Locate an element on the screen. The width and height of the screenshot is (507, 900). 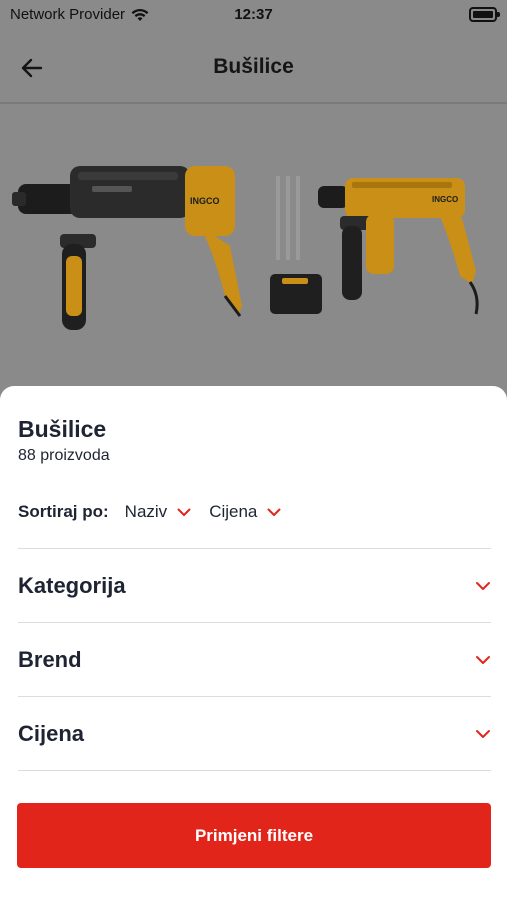
status-time: 12:37 is located at coordinates (253, 14).